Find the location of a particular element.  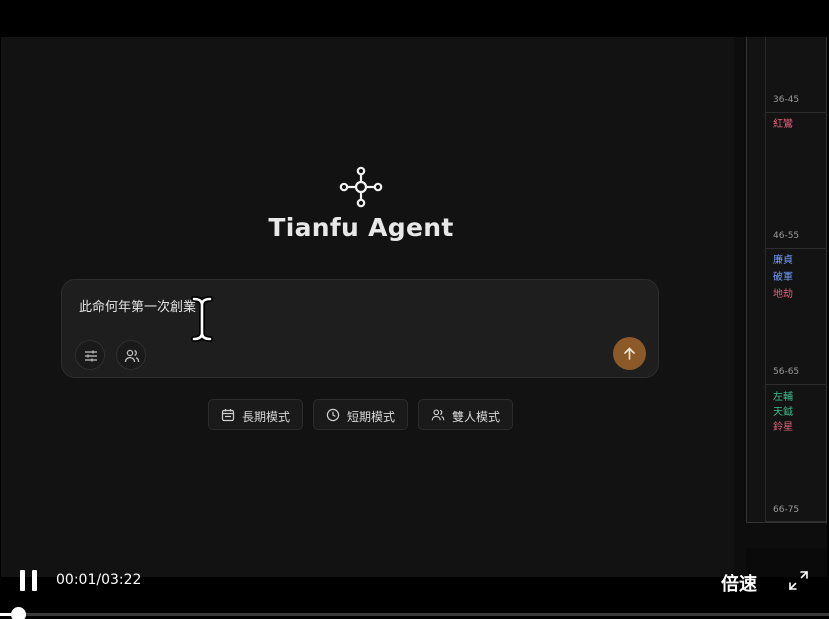

star-label: 鈴星 is located at coordinates (783, 427).